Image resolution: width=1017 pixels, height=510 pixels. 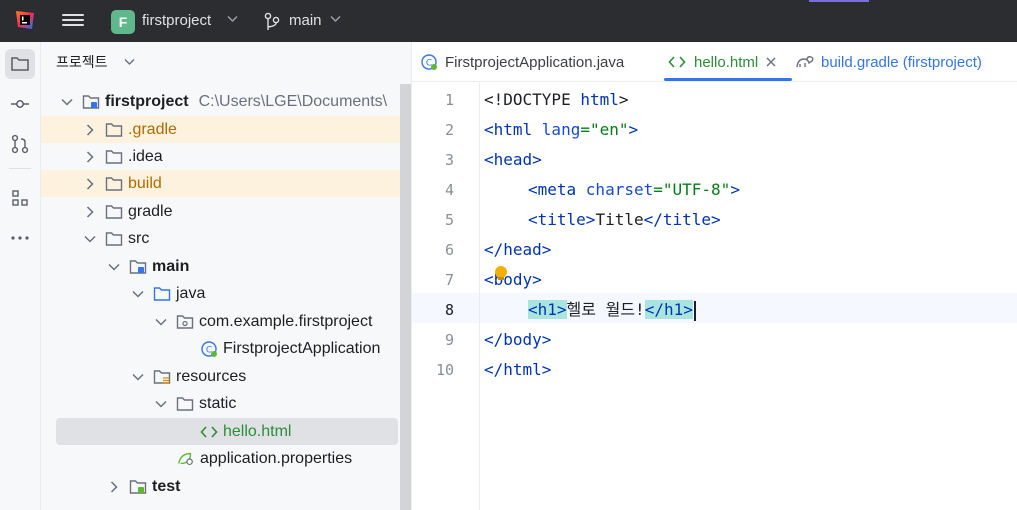 I want to click on matched-tag-close: </h1>, so click(x=668, y=309).